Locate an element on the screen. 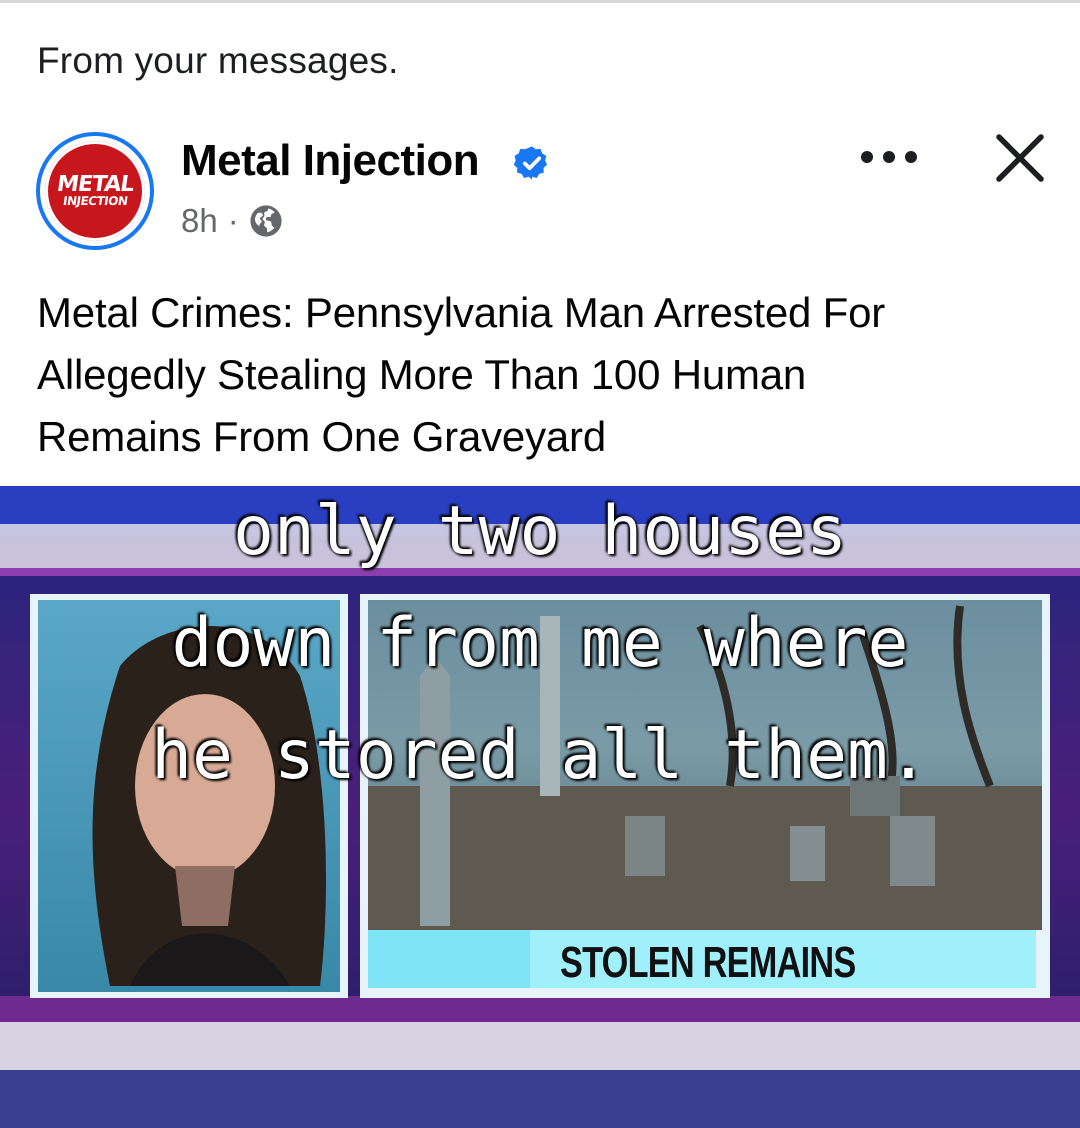 This screenshot has height=1128, width=1080. post-text-line: Remains From One Graveyard is located at coordinates (321, 436).